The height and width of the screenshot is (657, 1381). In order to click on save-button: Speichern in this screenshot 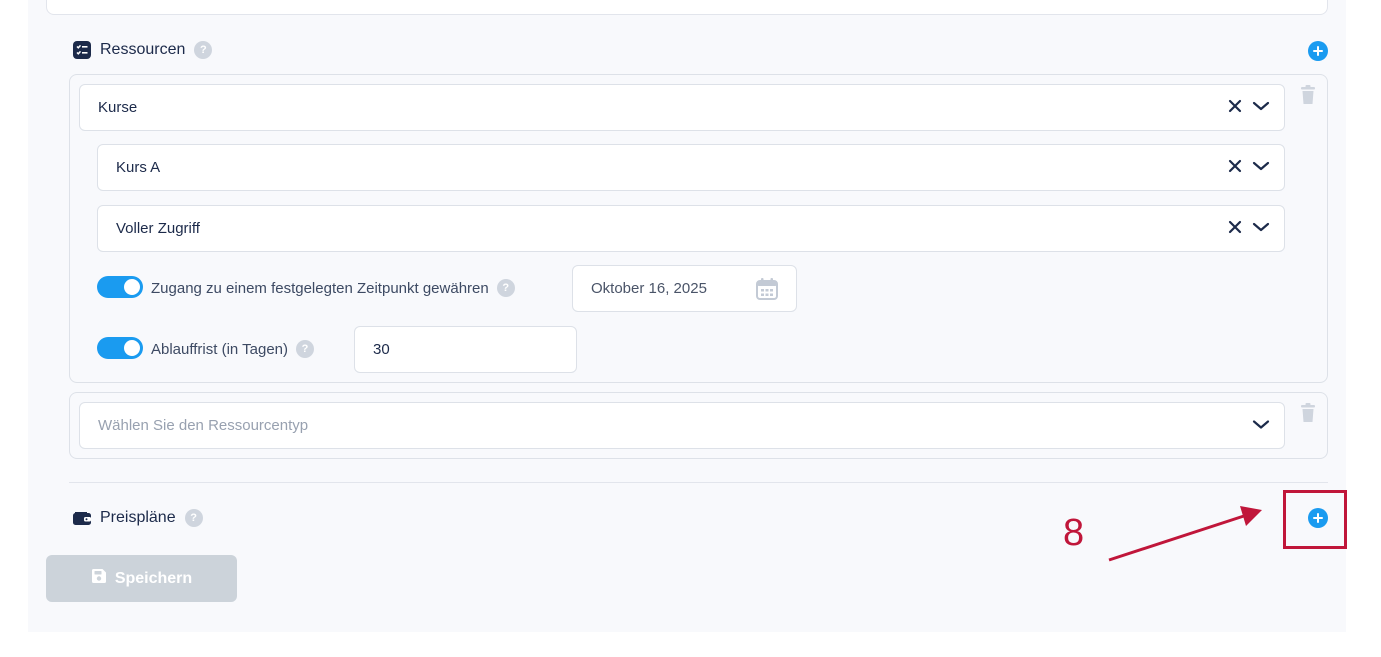, I will do `click(141, 578)`.